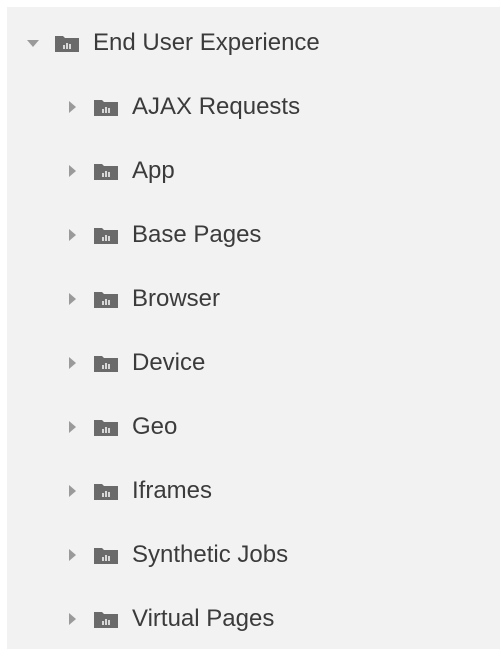 Image resolution: width=503 pixels, height=654 pixels. I want to click on tree-node-browser: Browser, so click(142, 299).